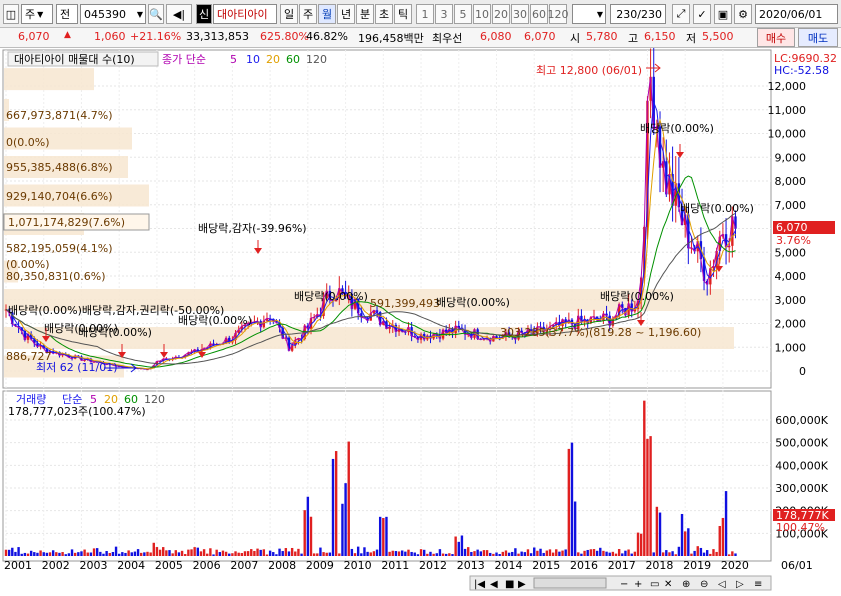  I want to click on menu-icon: ≡, so click(758, 584).